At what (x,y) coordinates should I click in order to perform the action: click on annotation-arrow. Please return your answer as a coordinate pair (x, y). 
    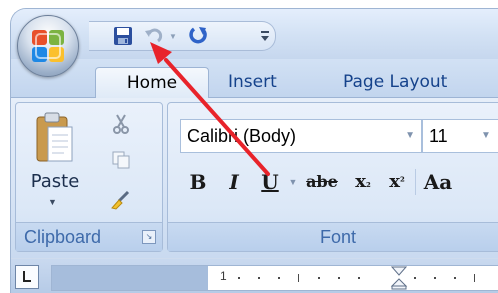
    Looking at the image, I should click on (210, 109).